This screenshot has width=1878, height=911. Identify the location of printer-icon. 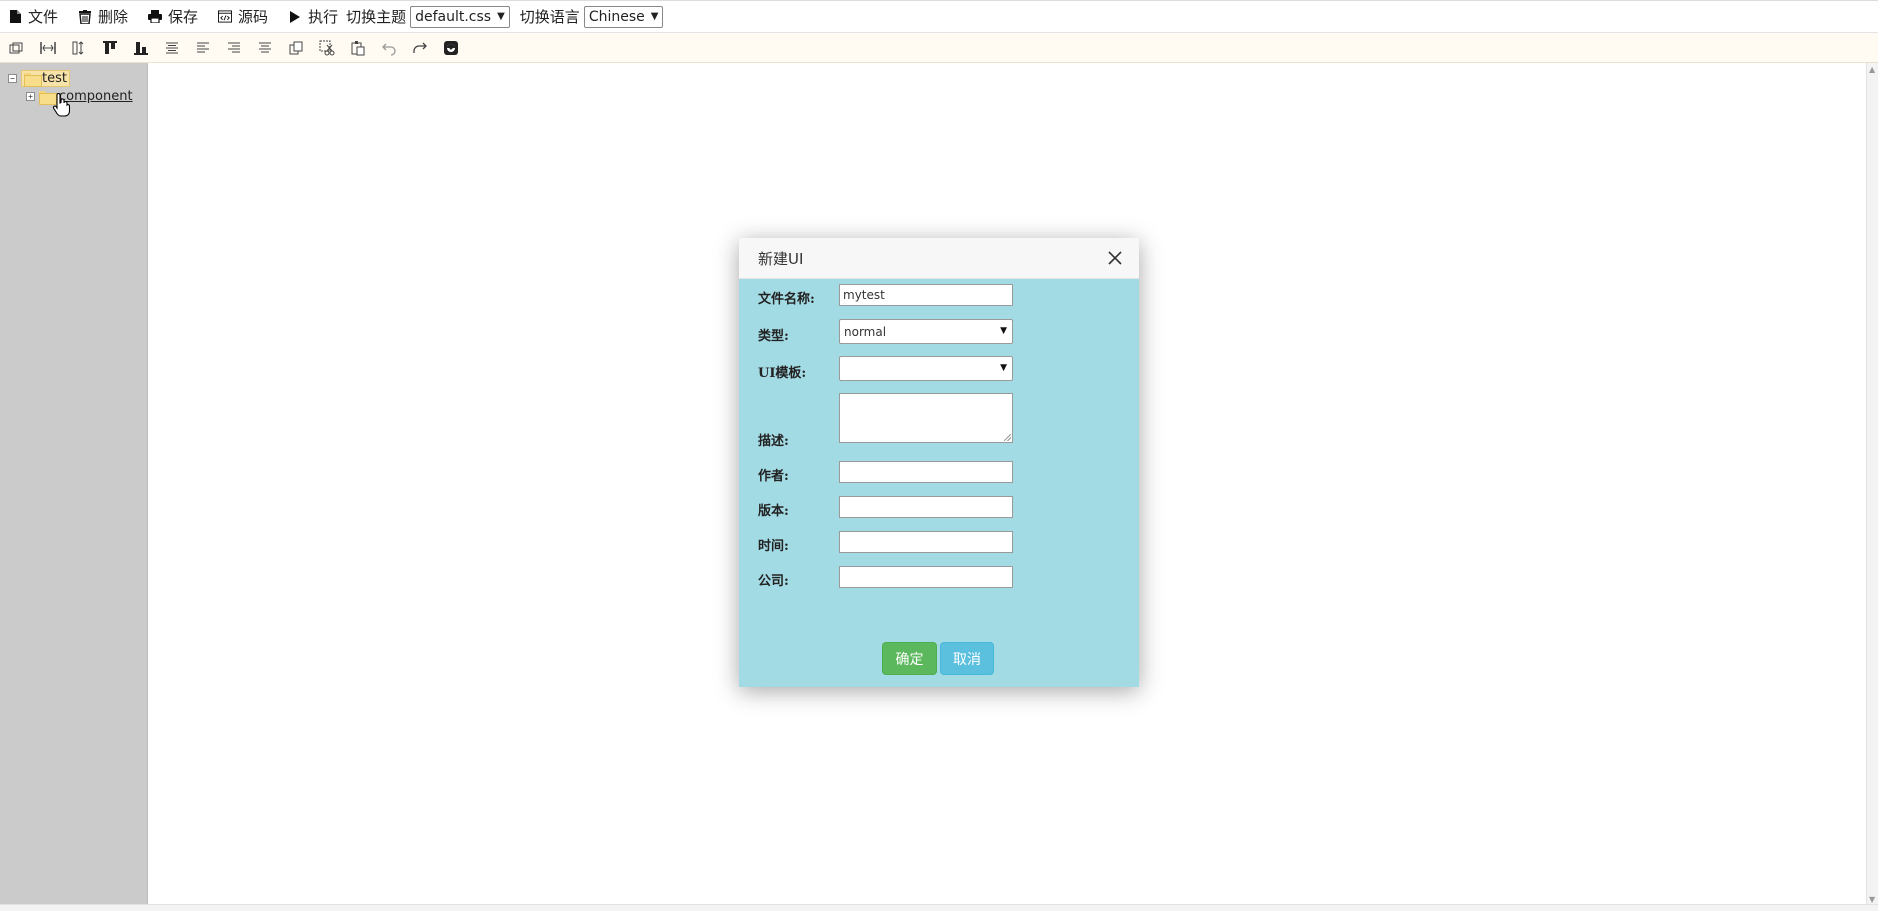
(155, 17).